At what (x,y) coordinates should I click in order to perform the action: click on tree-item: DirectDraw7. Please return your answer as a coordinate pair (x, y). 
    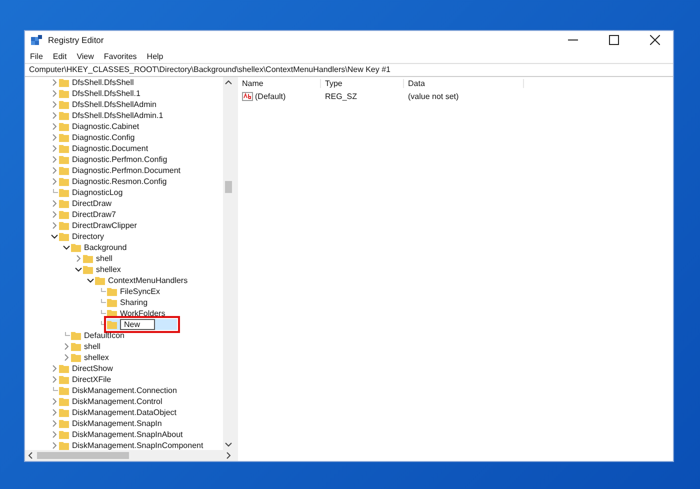
    Looking at the image, I should click on (94, 214).